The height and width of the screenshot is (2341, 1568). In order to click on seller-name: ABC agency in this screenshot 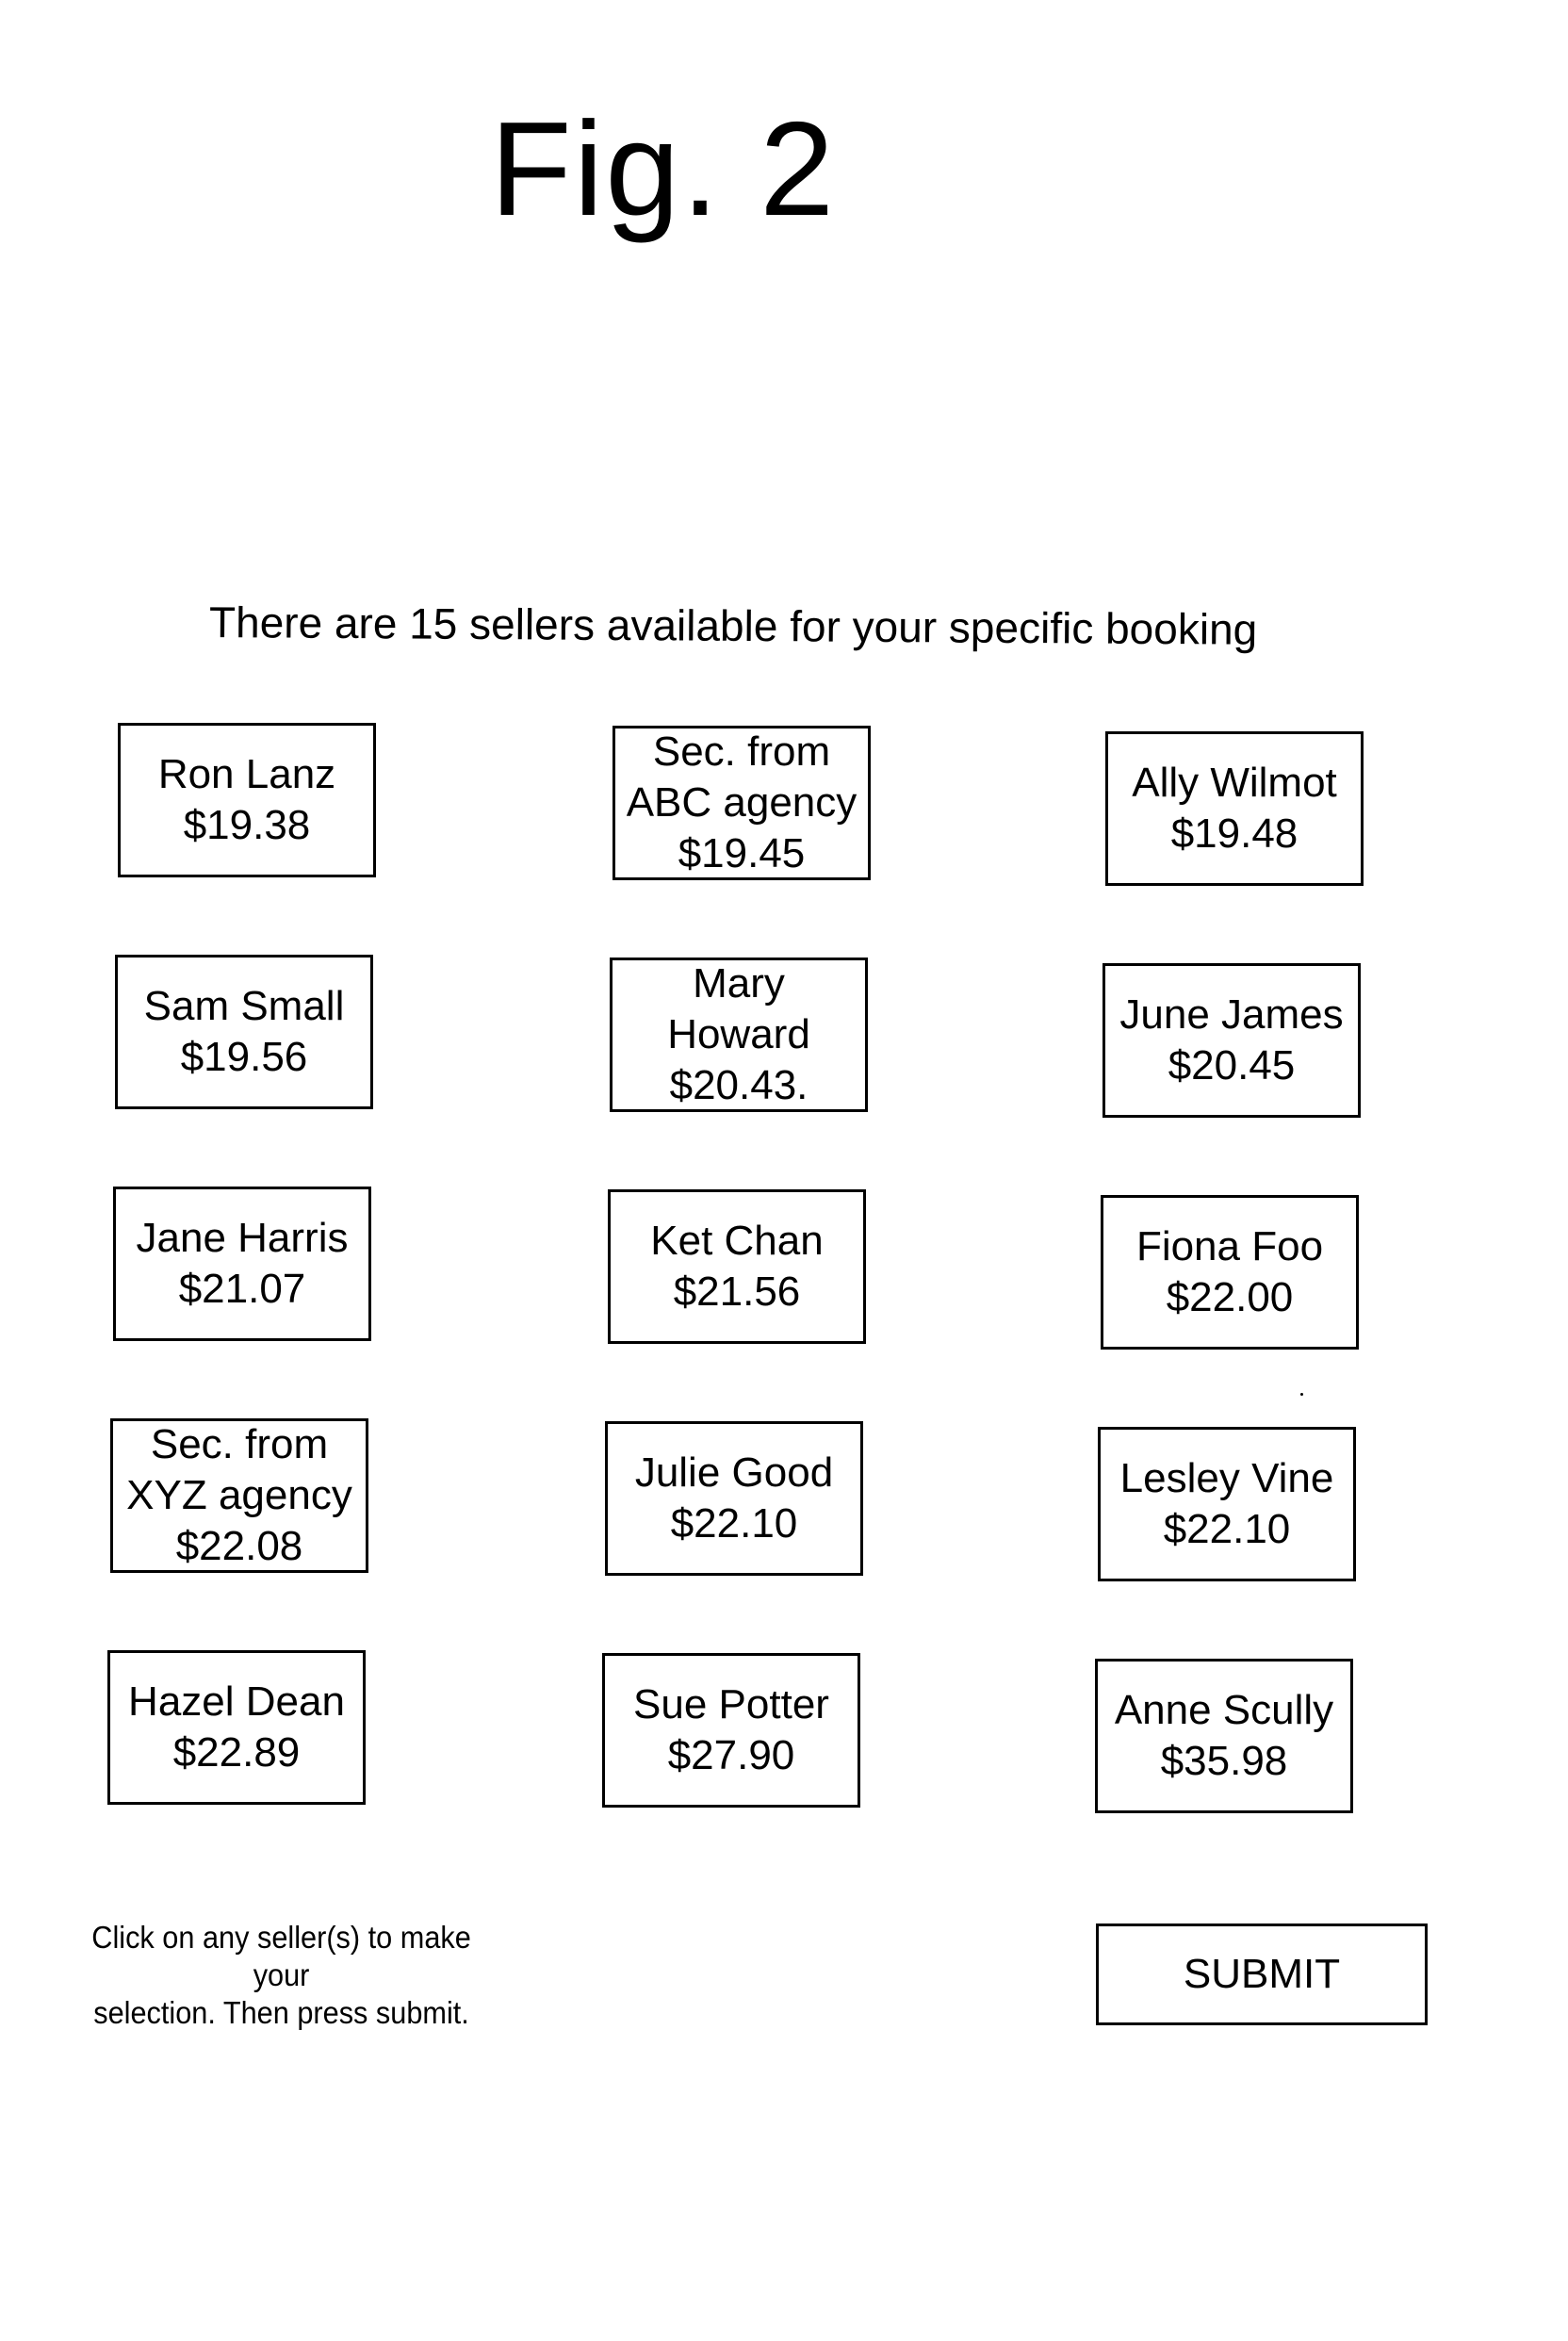, I will do `click(742, 802)`.